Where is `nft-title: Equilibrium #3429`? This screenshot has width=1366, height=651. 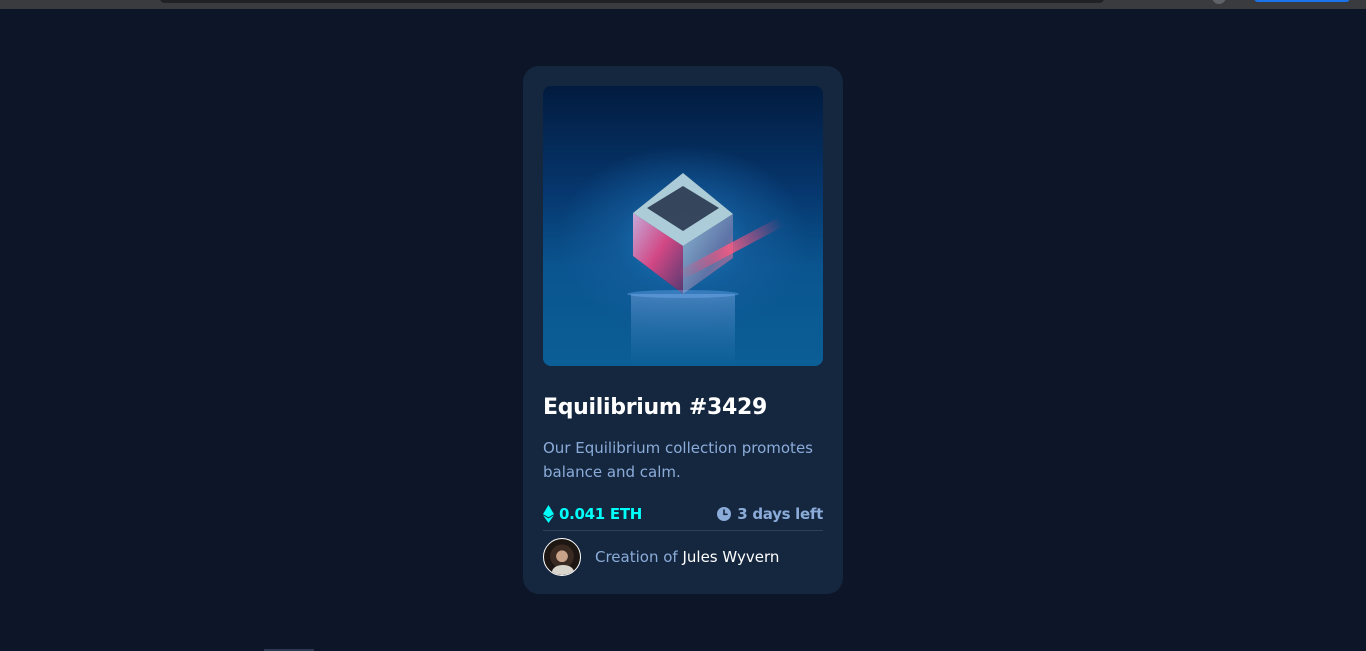
nft-title: Equilibrium #3429 is located at coordinates (683, 408).